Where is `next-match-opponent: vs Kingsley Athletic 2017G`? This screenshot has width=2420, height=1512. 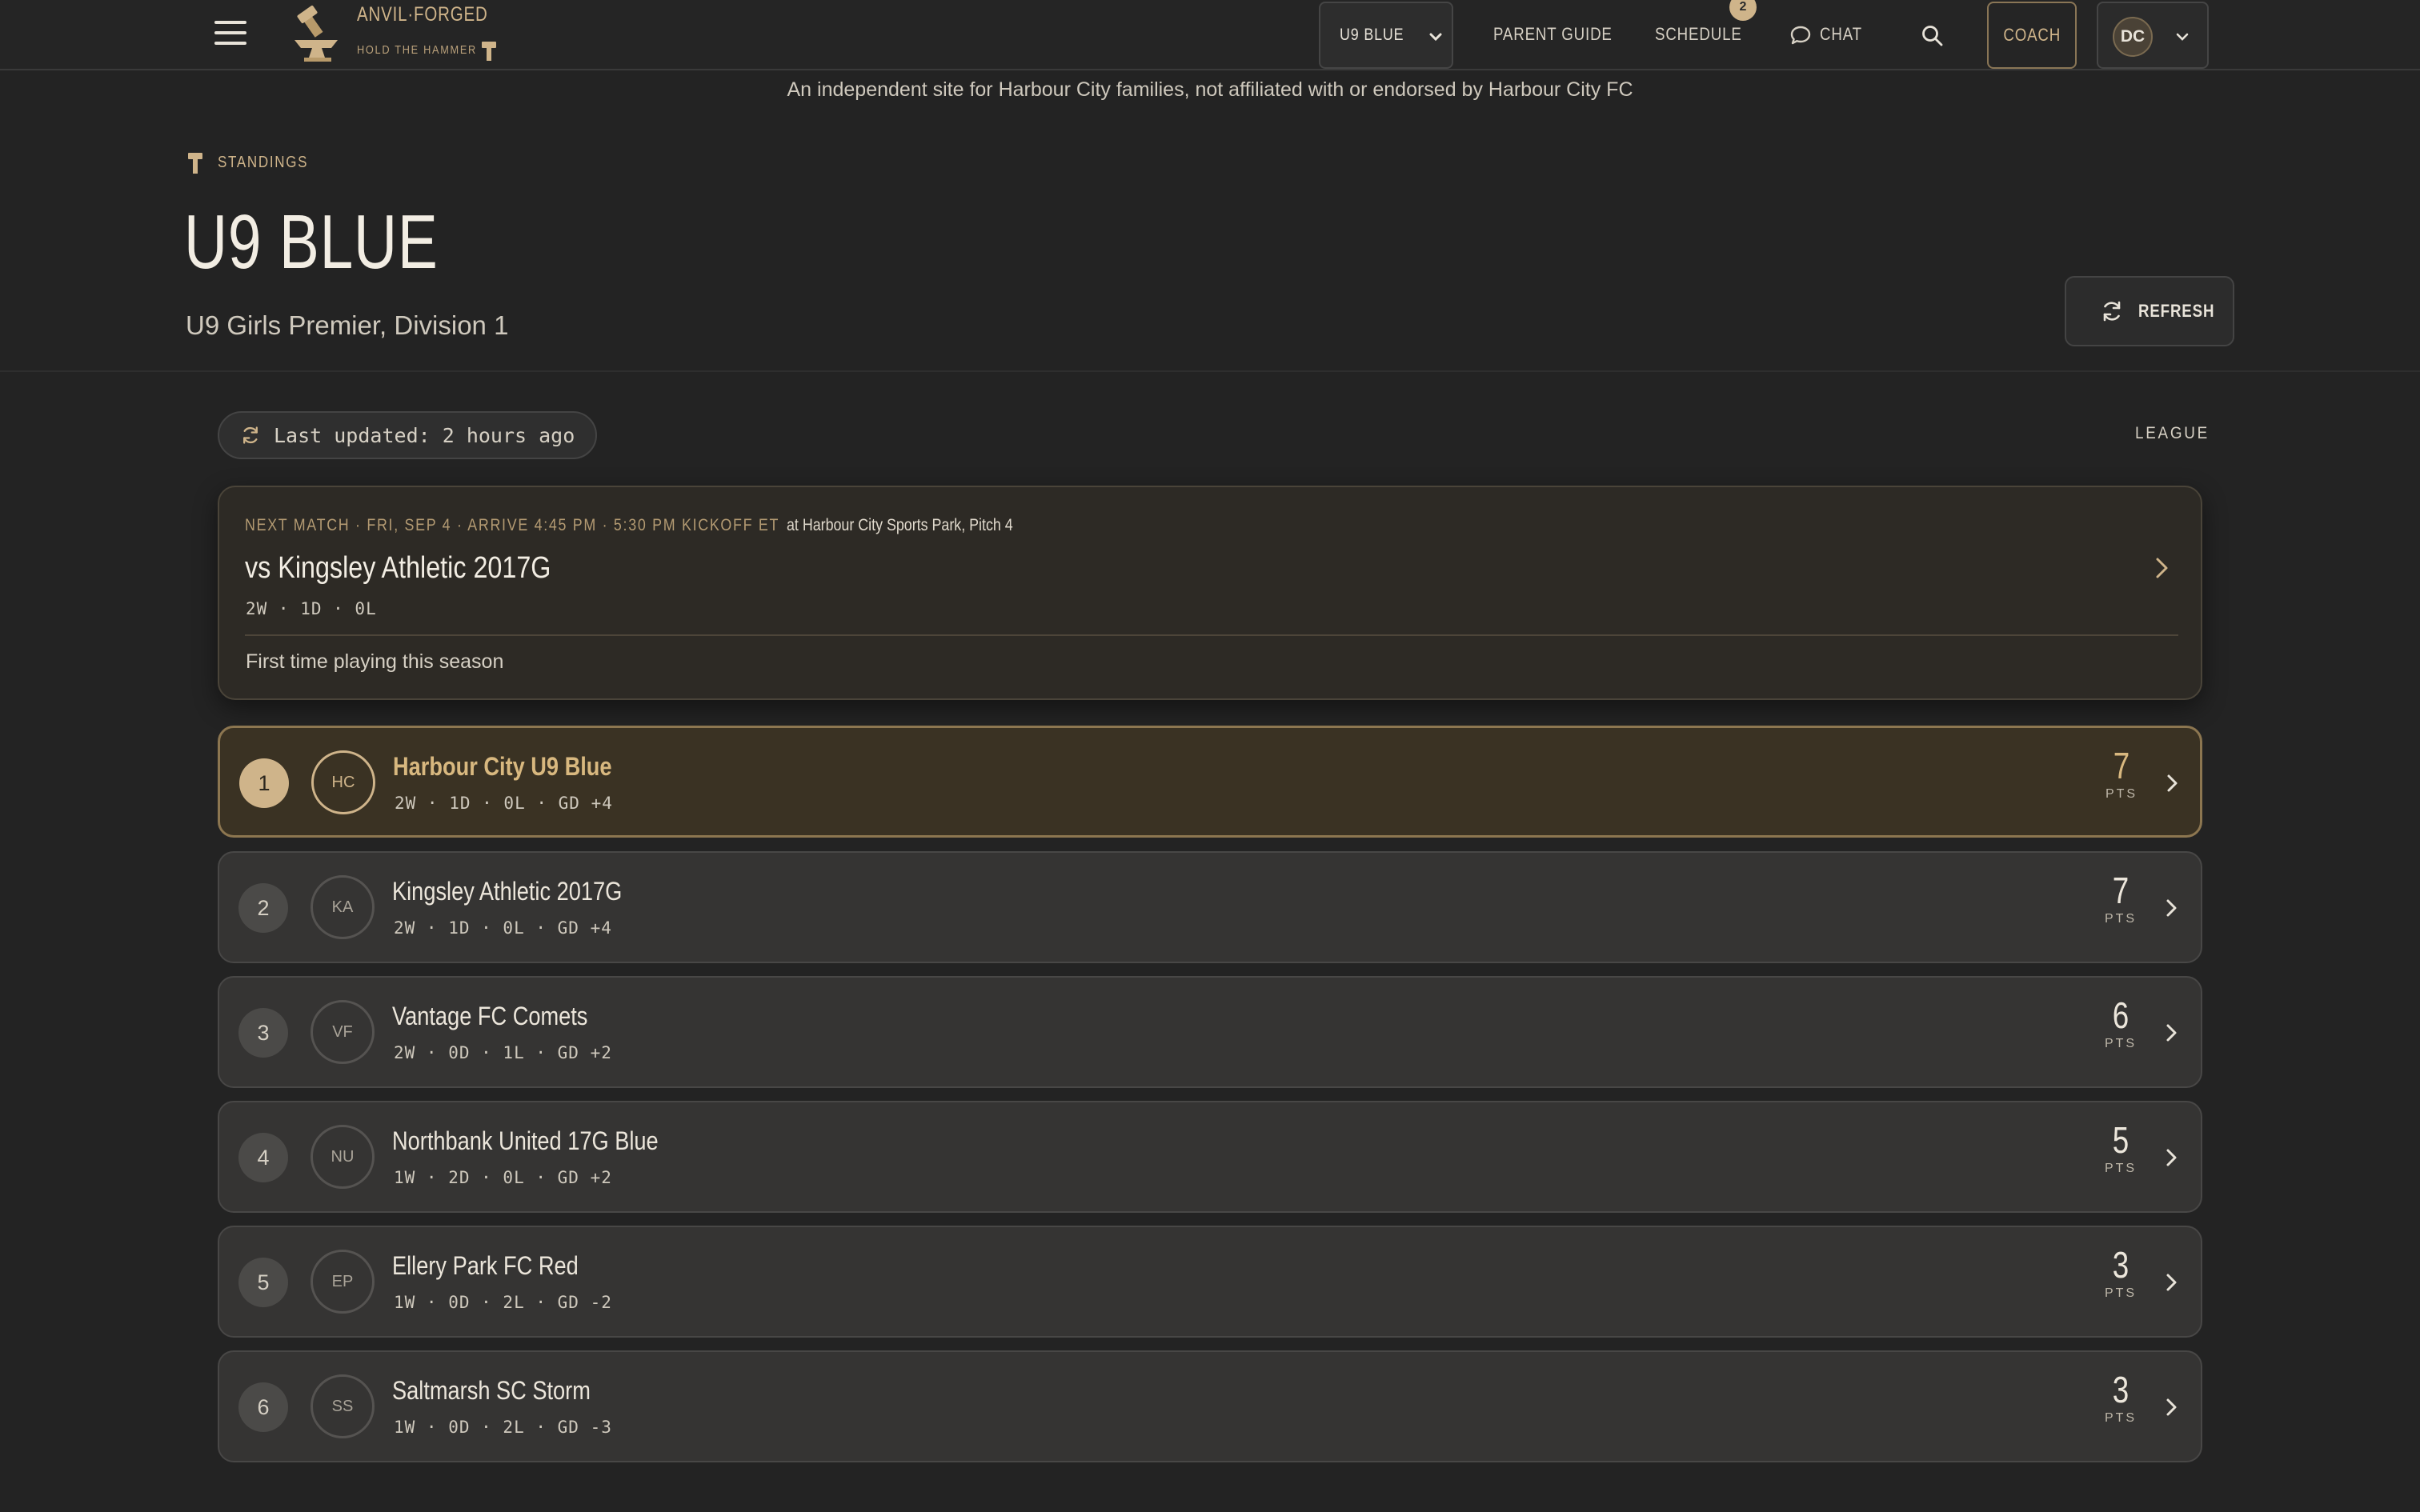 next-match-opponent: vs Kingsley Athletic 2017G is located at coordinates (398, 568).